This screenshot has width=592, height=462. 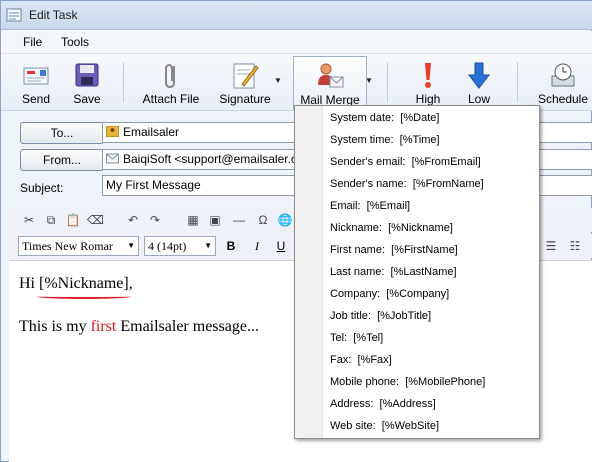 What do you see at coordinates (84, 287) in the screenshot?
I see `nickname-merge-tag: [%Nickname]` at bounding box center [84, 287].